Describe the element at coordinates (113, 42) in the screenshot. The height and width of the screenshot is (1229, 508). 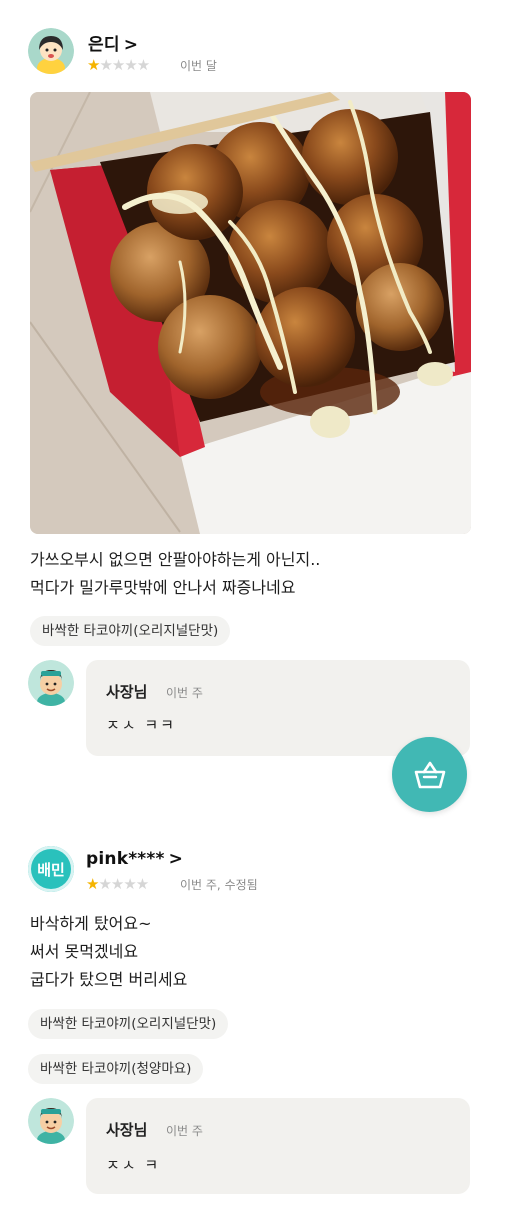
I see `review-username: 은디 >` at that location.